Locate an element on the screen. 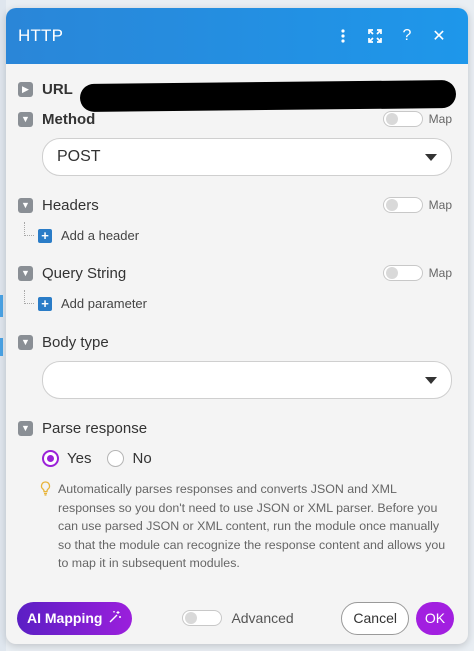 This screenshot has width=474, height=651. url-label: URL is located at coordinates (57, 89).